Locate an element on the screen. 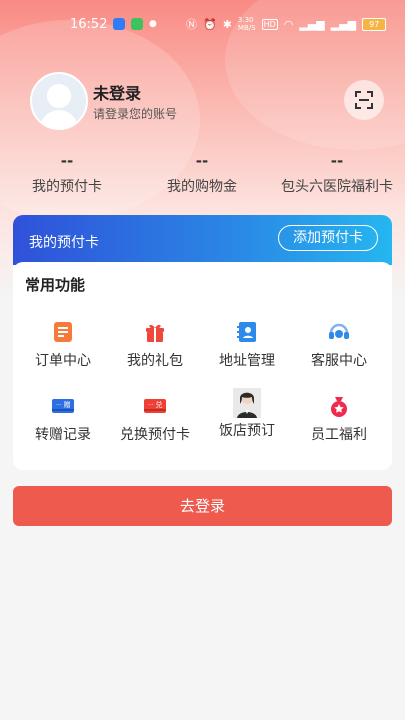 The image size is (405, 720). function-label: 地址管理 is located at coordinates (247, 361).